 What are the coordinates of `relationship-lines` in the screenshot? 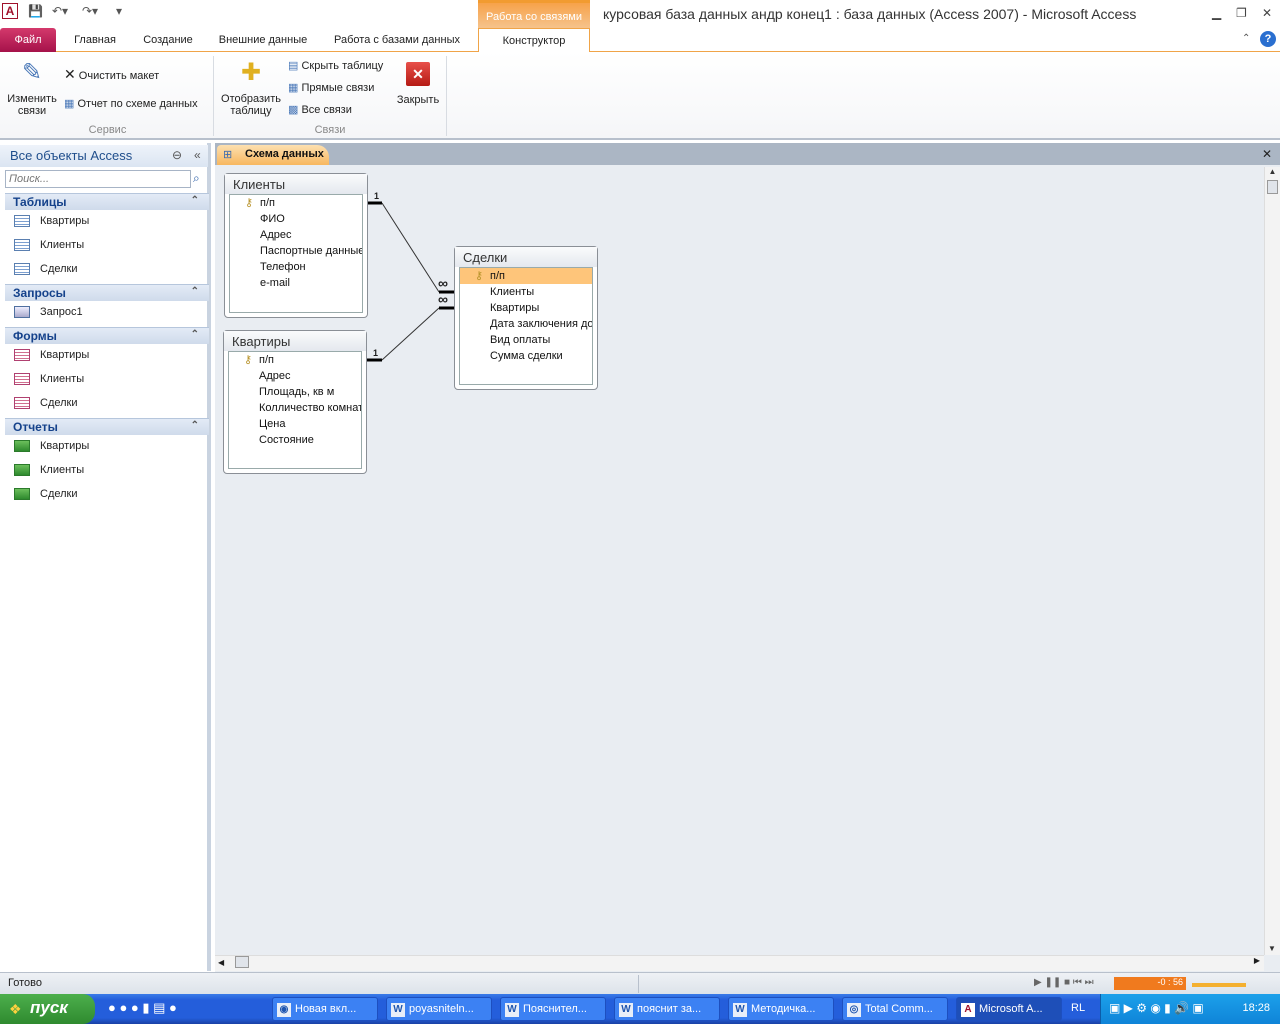 It's located at (410, 281).